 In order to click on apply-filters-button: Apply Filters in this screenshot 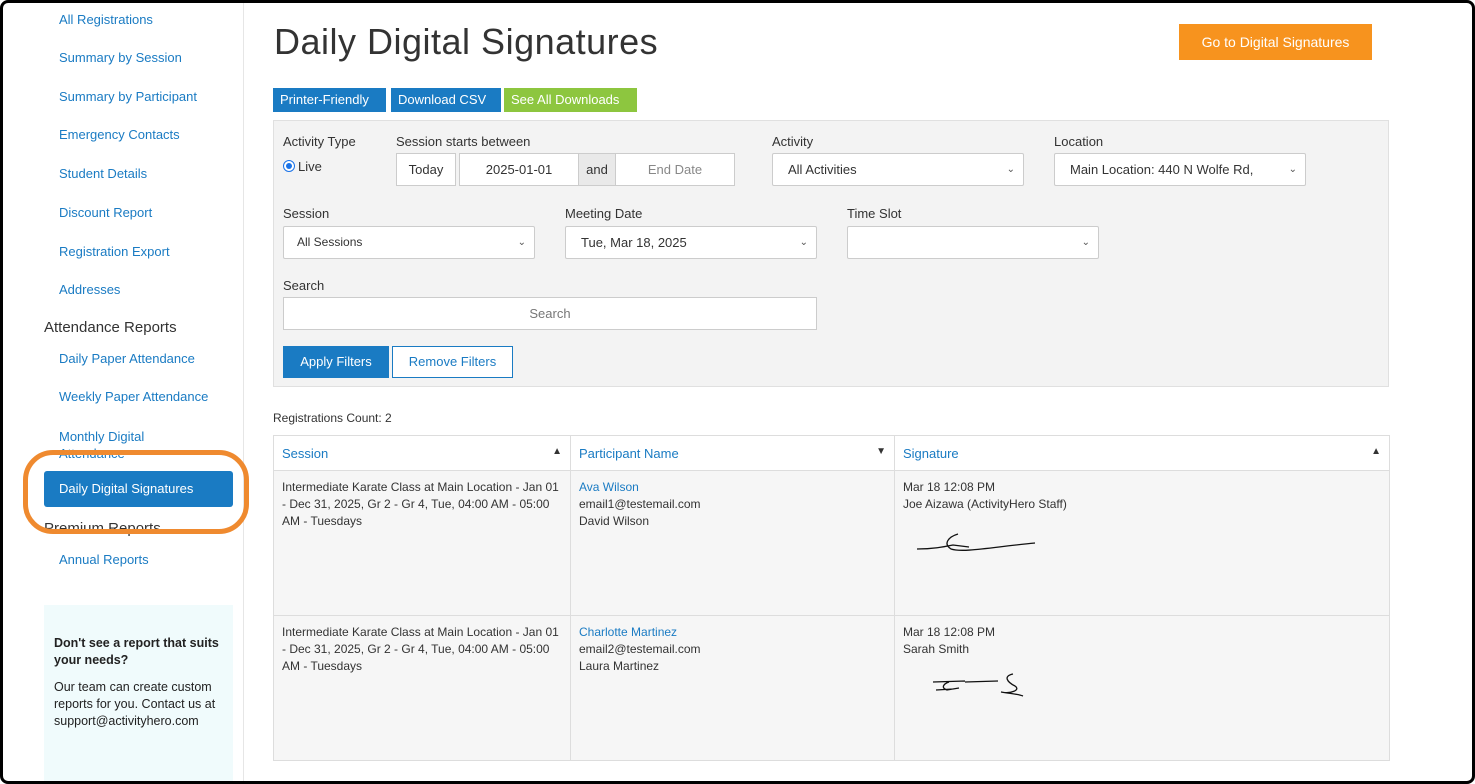, I will do `click(336, 362)`.